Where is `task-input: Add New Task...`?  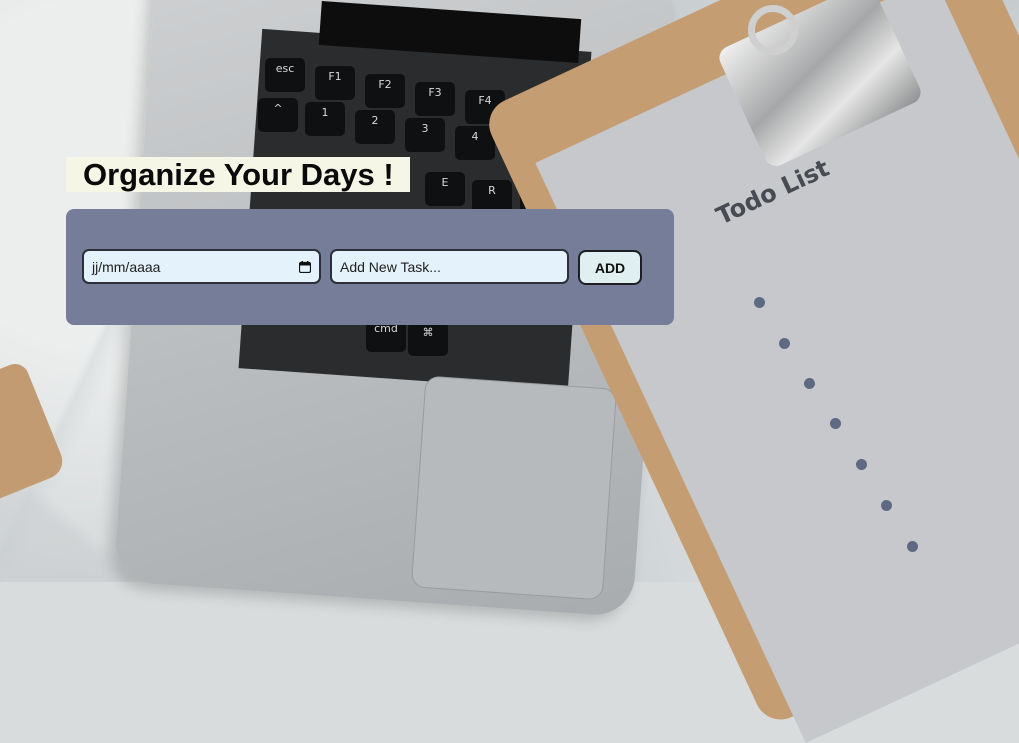 task-input: Add New Task... is located at coordinates (449, 266).